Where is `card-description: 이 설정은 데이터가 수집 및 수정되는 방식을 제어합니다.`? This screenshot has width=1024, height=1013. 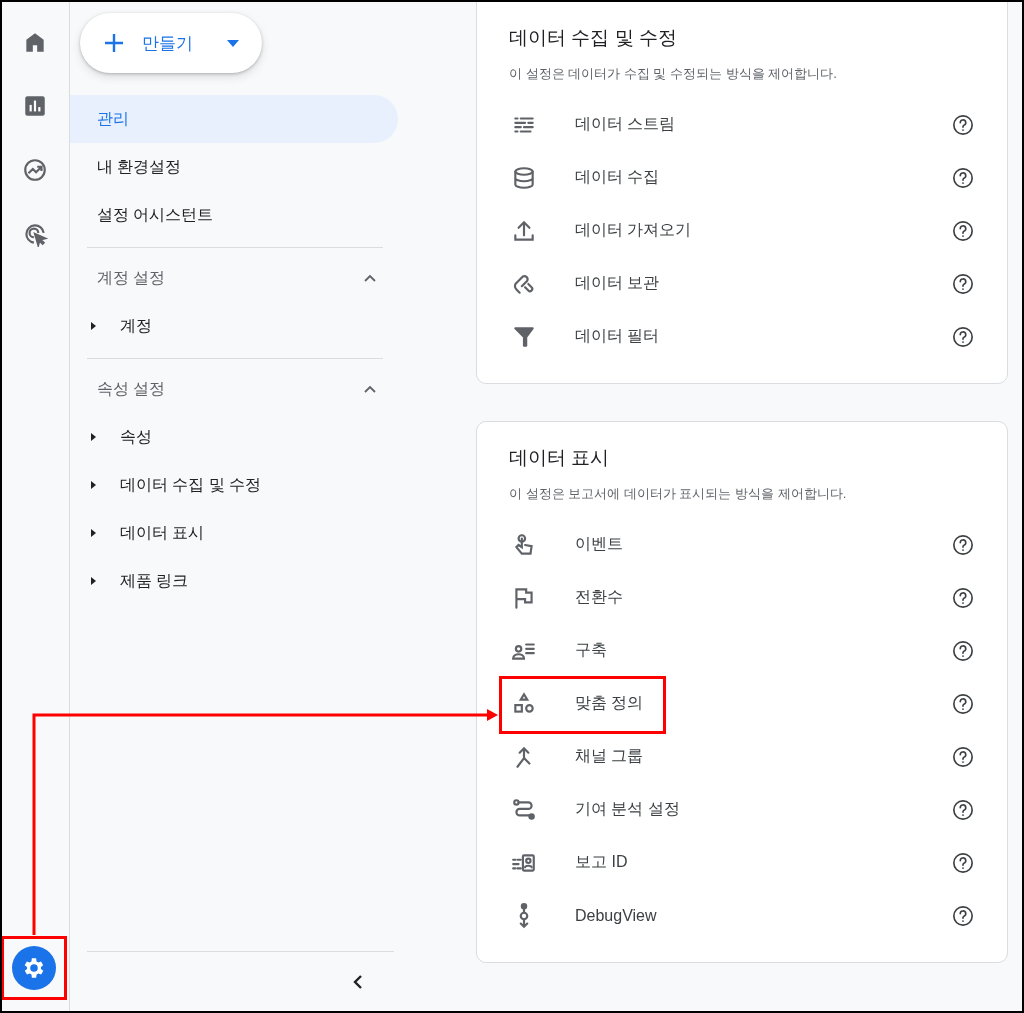 card-description: 이 설정은 데이터가 수집 및 수정되는 방식을 제어합니다. is located at coordinates (673, 74).